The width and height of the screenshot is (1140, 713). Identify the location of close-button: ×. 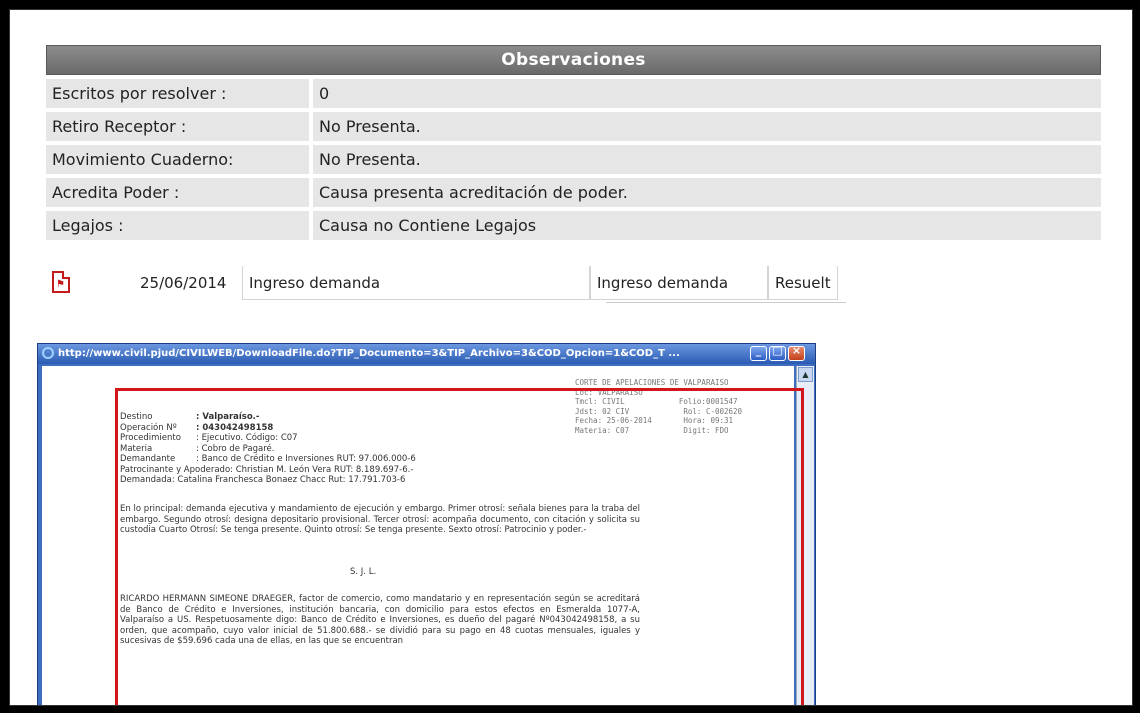
(796, 352).